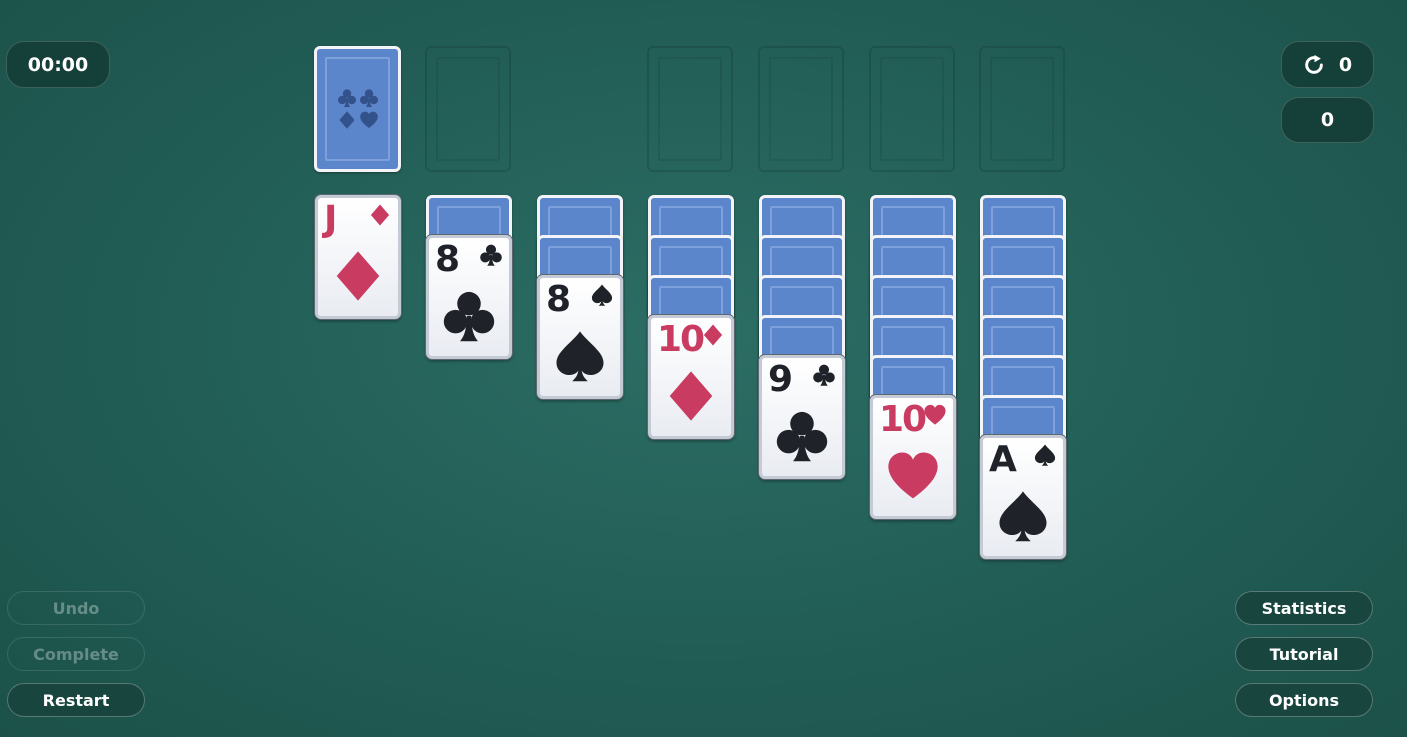 Image resolution: width=1407 pixels, height=737 pixels. I want to click on score-display: 0, so click(1327, 120).